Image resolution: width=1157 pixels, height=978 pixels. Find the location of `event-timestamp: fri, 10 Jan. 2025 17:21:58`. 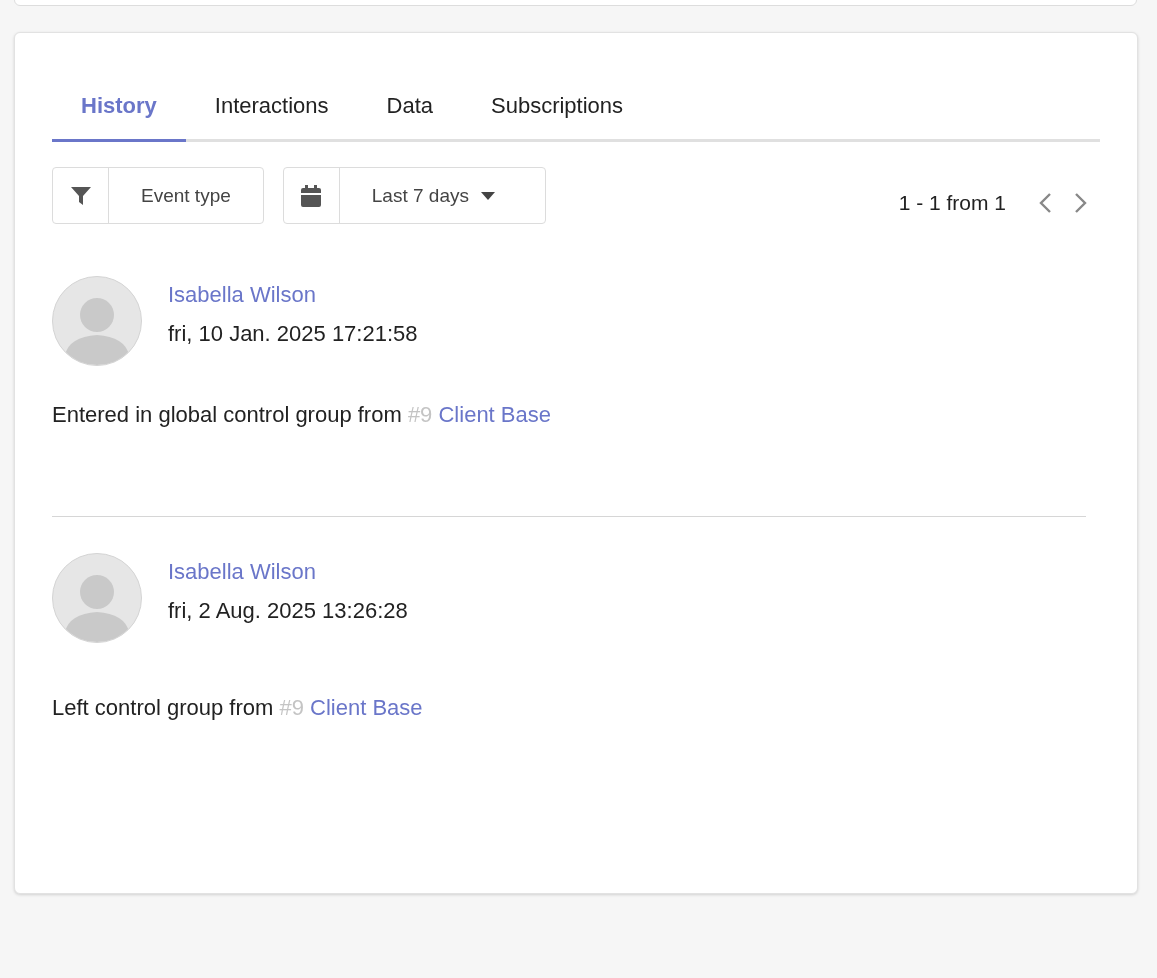

event-timestamp: fri, 10 Jan. 2025 17:21:58 is located at coordinates (293, 334).